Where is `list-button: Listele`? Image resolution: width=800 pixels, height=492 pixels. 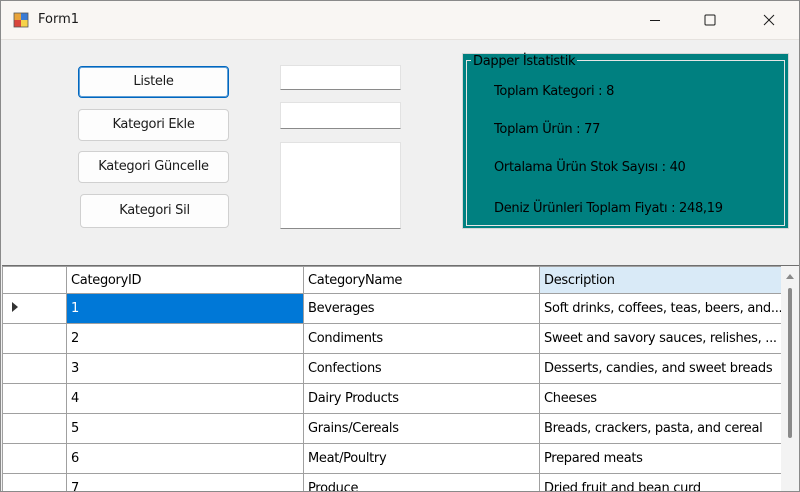
list-button: Listele is located at coordinates (153, 82).